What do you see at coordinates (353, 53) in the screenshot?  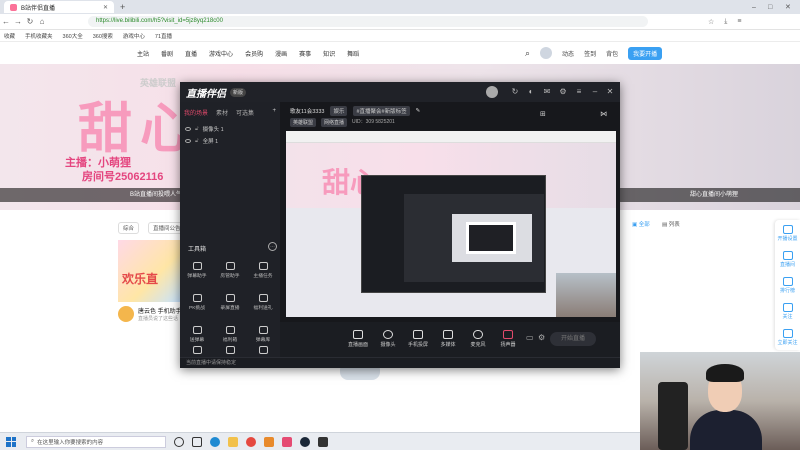 I see `nav-item: 舞蹈` at bounding box center [353, 53].